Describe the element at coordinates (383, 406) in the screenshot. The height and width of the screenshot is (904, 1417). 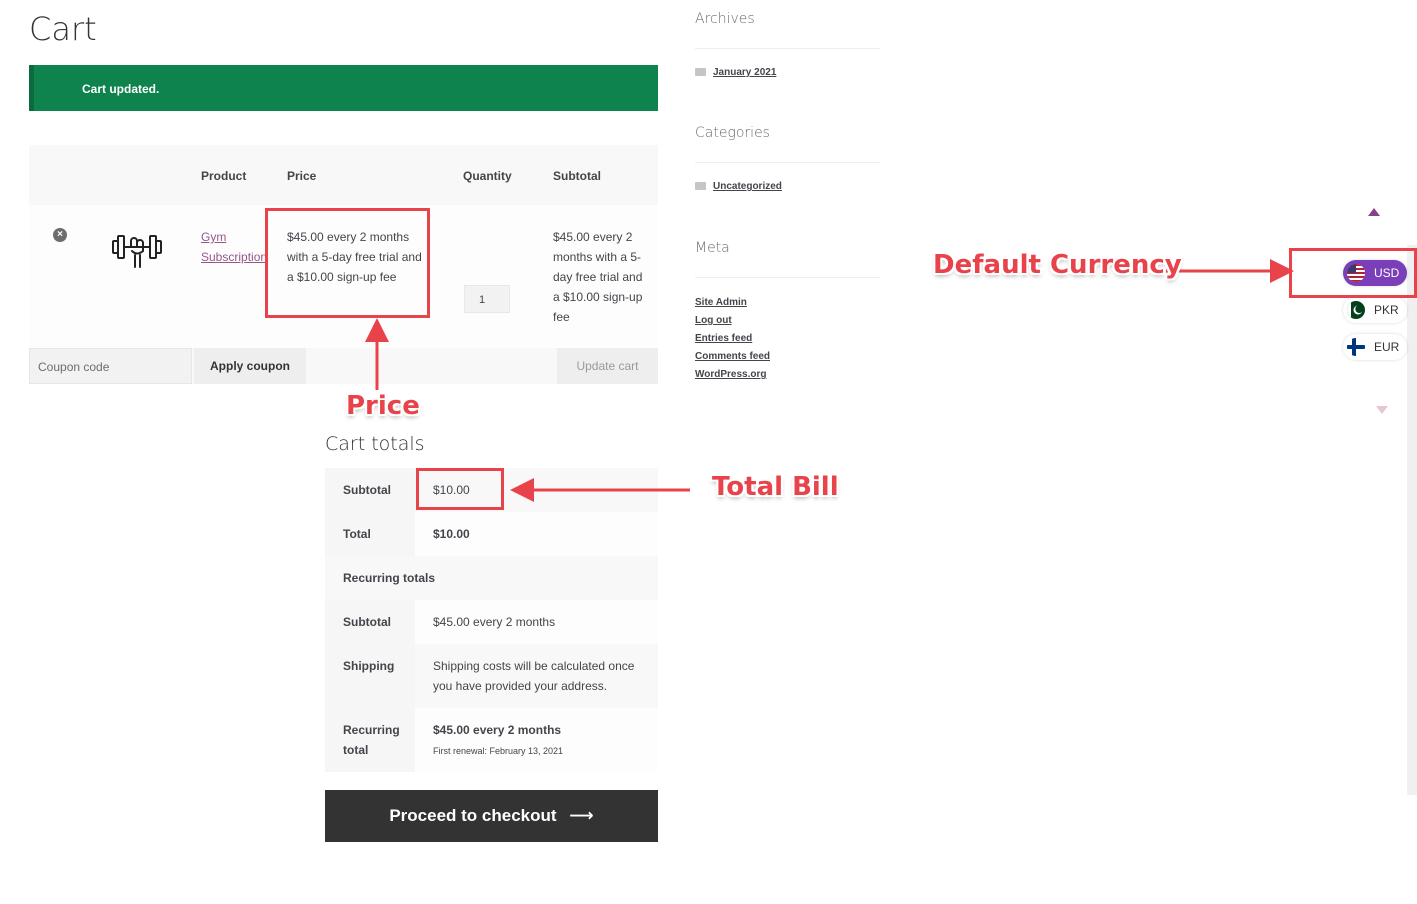
I see `price-annotation: Price` at that location.